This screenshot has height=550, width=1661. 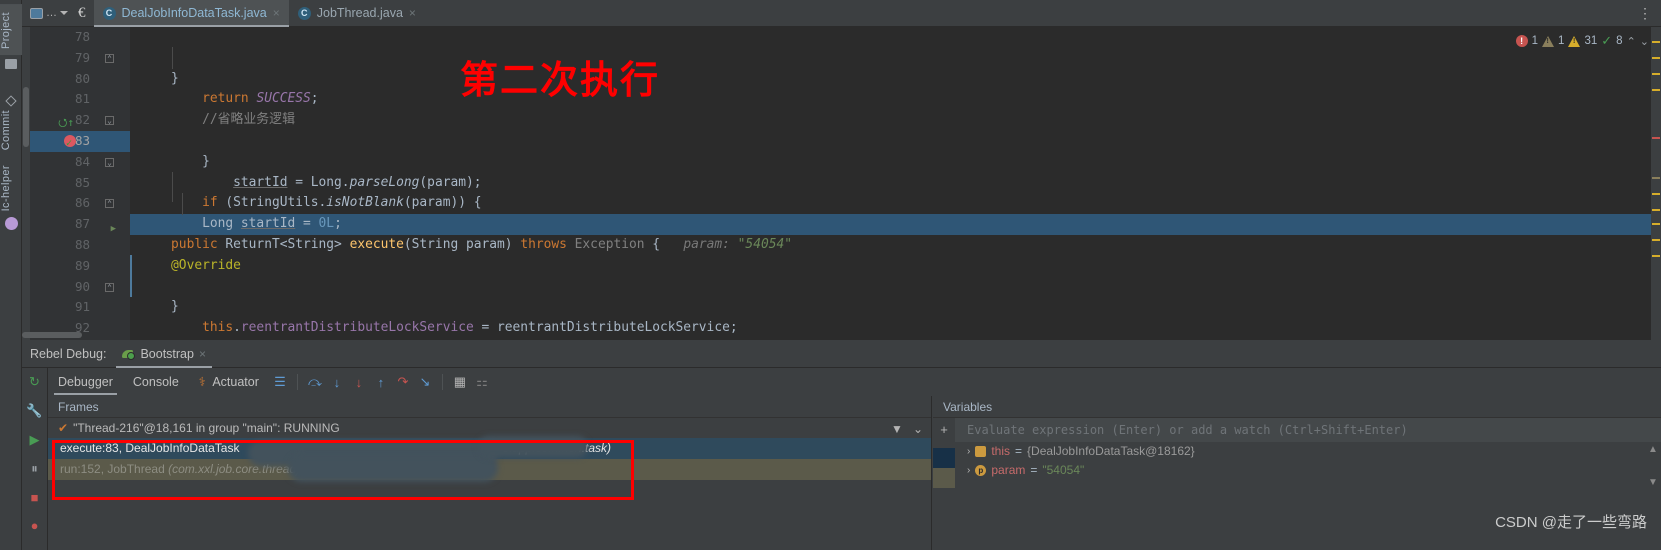 I want to click on tab-jobthread: C JobThread.java ×, so click(x=357, y=13).